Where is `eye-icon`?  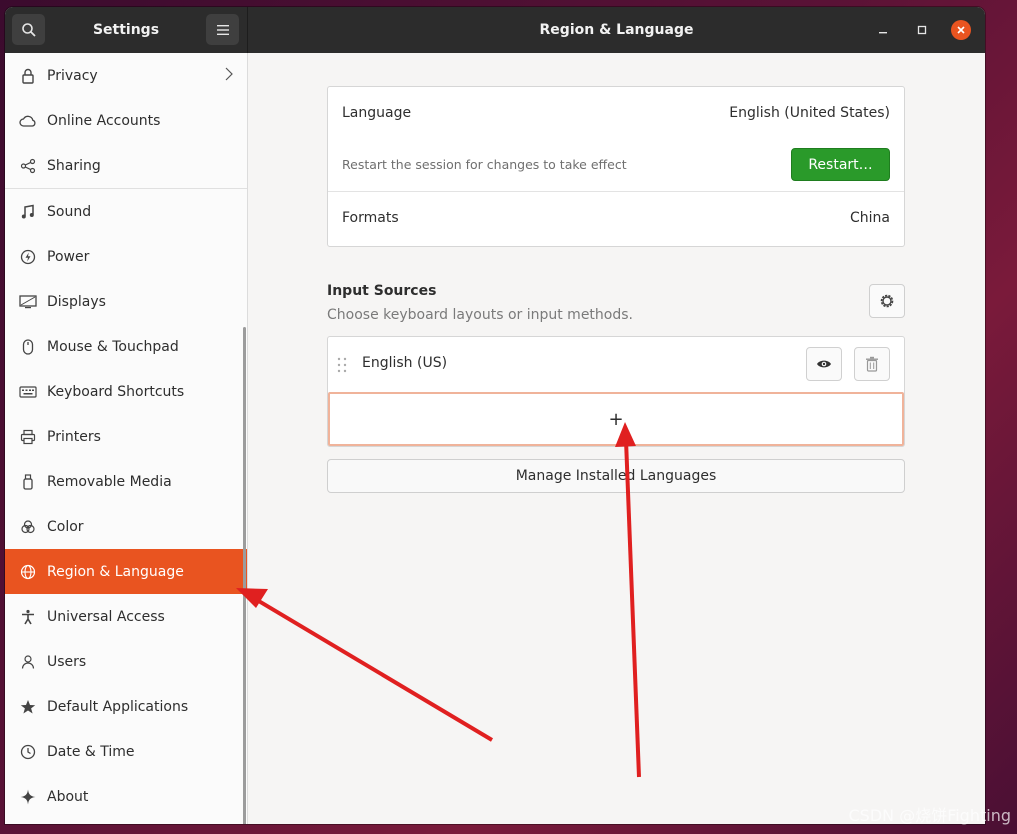 eye-icon is located at coordinates (824, 364).